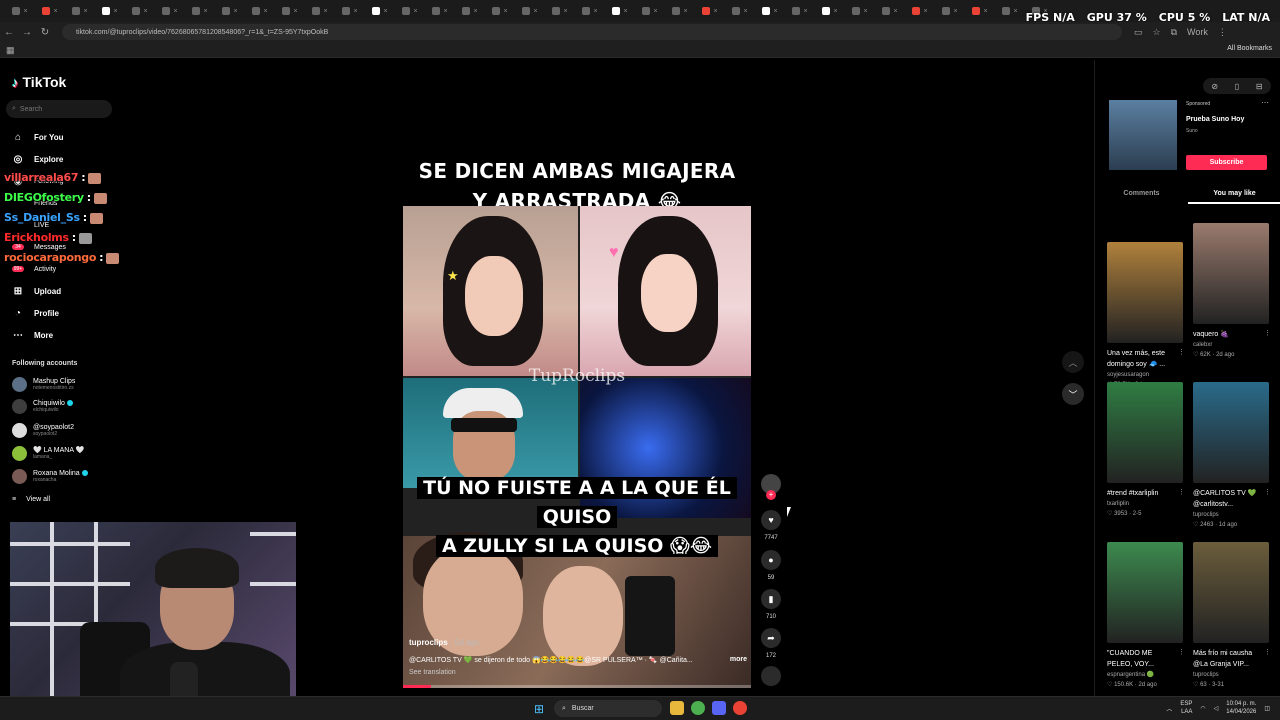 The height and width of the screenshot is (720, 1280). Describe the element at coordinates (1249, 48) in the screenshot. I see `all-bookmarks-link: All Bookmarks` at that location.